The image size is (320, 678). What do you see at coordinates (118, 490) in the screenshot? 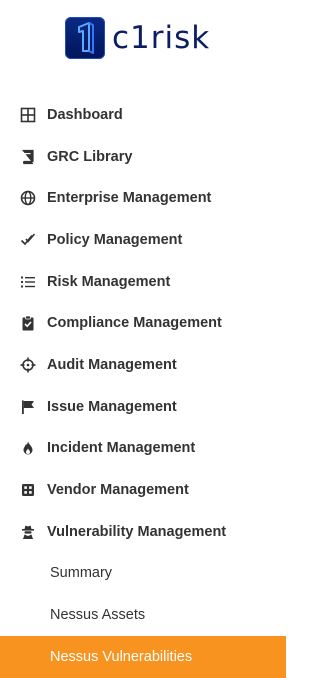
I see `sidebar-item-label: Vendor Management` at bounding box center [118, 490].